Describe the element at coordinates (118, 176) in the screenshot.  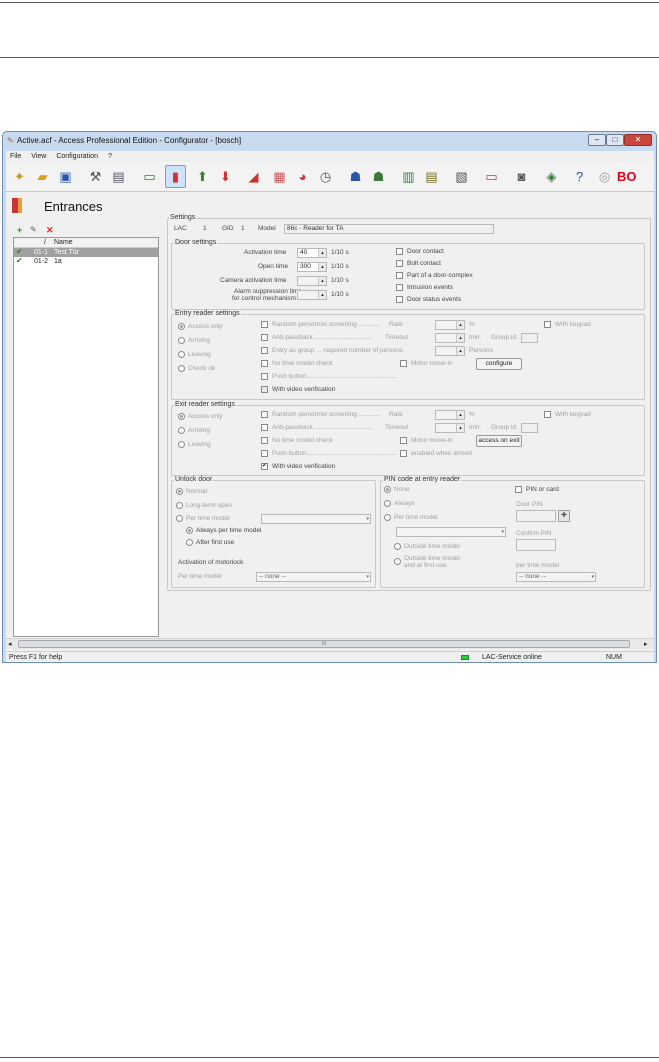
I see `controllers-icon: ▤` at that location.